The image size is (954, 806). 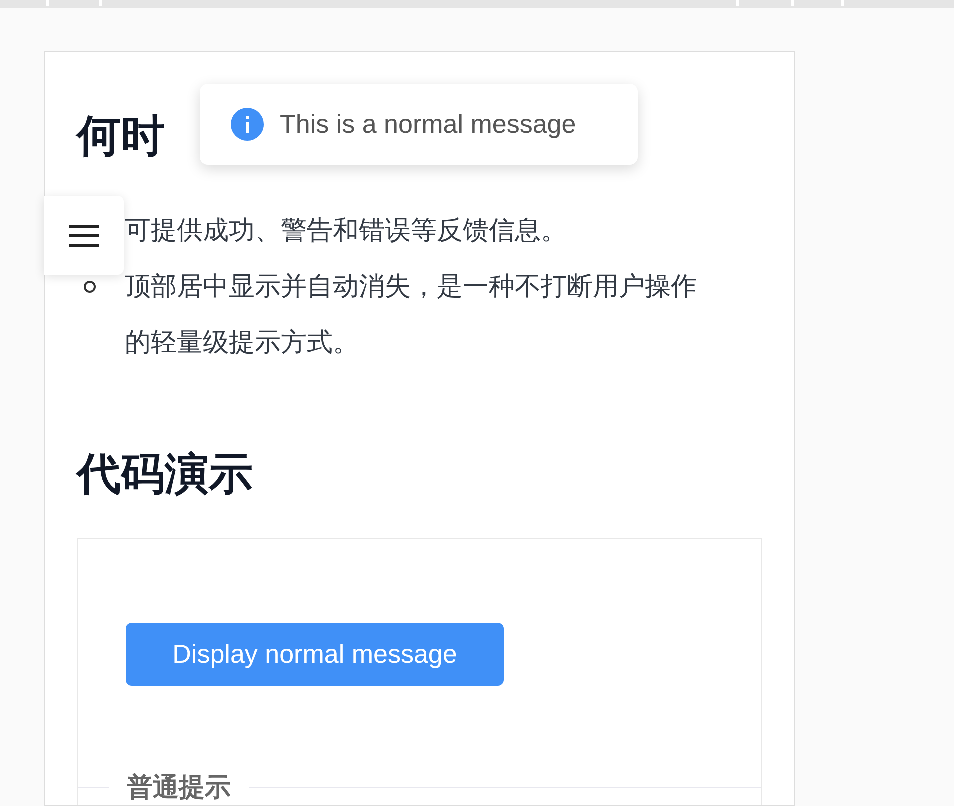 I want to click on divider-label: 普通提示, so click(x=179, y=787).